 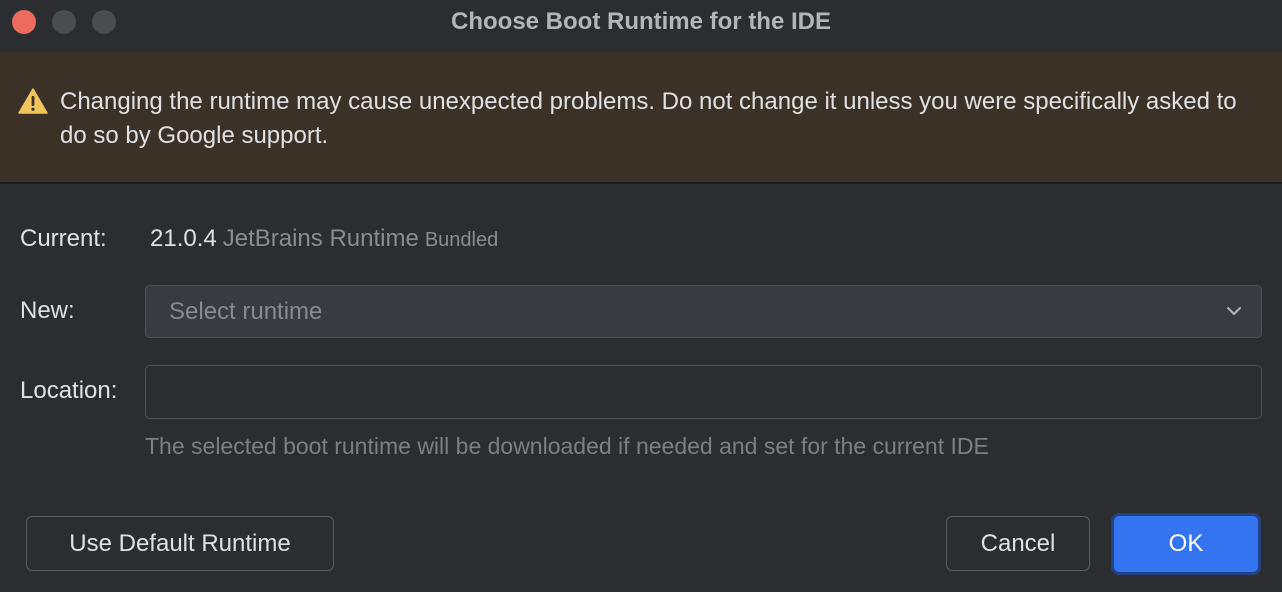 What do you see at coordinates (320, 238) in the screenshot?
I see `current-runtime-vendor: JetBrains Runtime` at bounding box center [320, 238].